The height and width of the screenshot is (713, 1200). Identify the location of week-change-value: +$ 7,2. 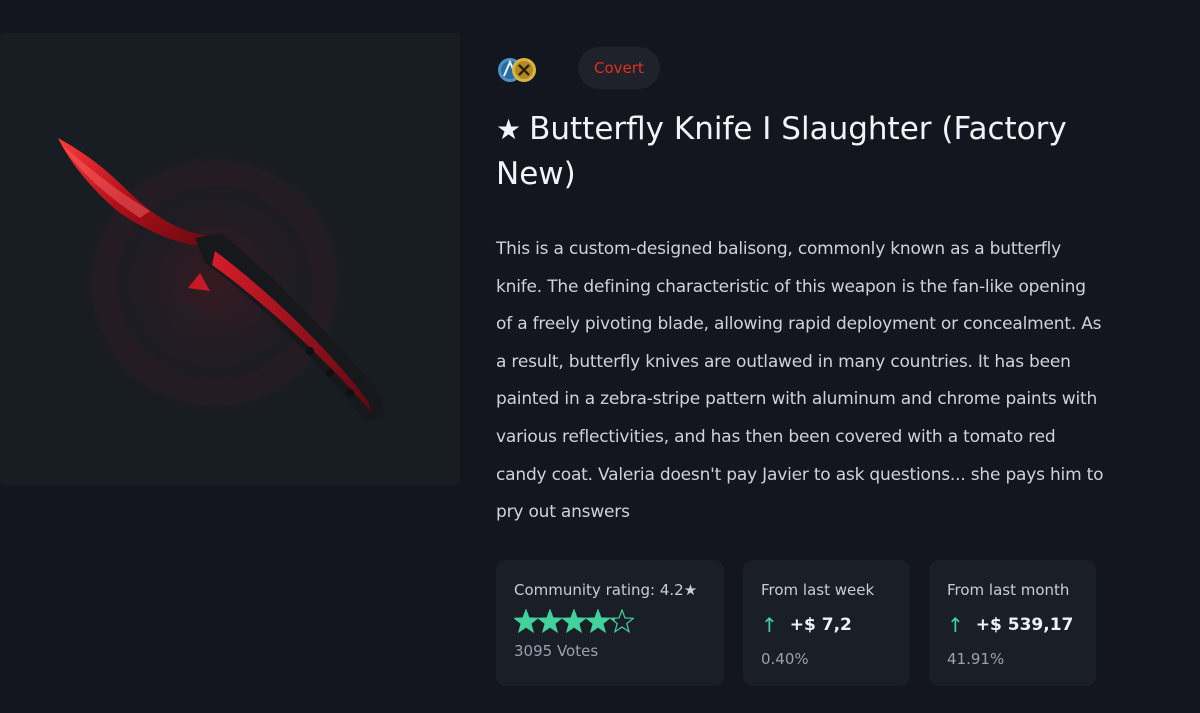
(820, 625).